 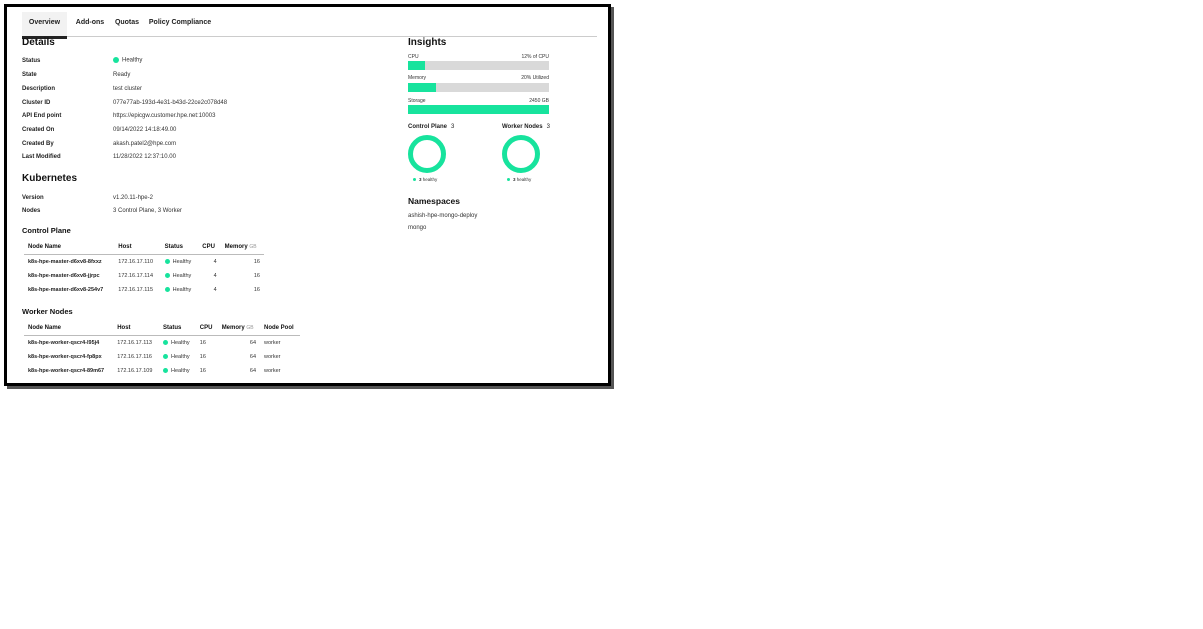 I want to click on control-plane-heading: Control Plane, so click(x=46, y=230).